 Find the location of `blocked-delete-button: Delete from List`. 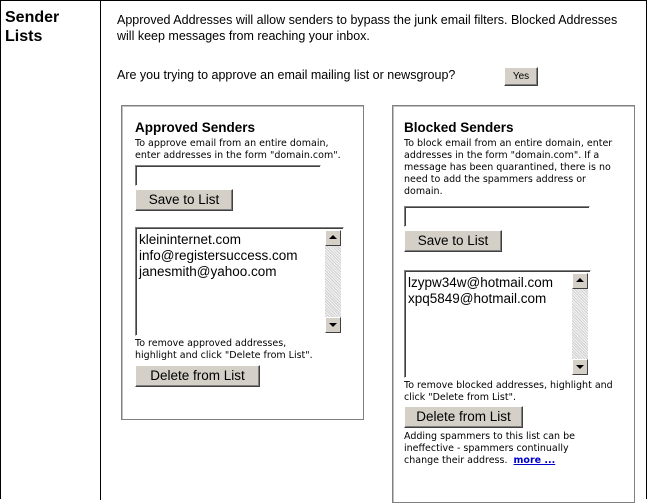

blocked-delete-button: Delete from List is located at coordinates (463, 417).